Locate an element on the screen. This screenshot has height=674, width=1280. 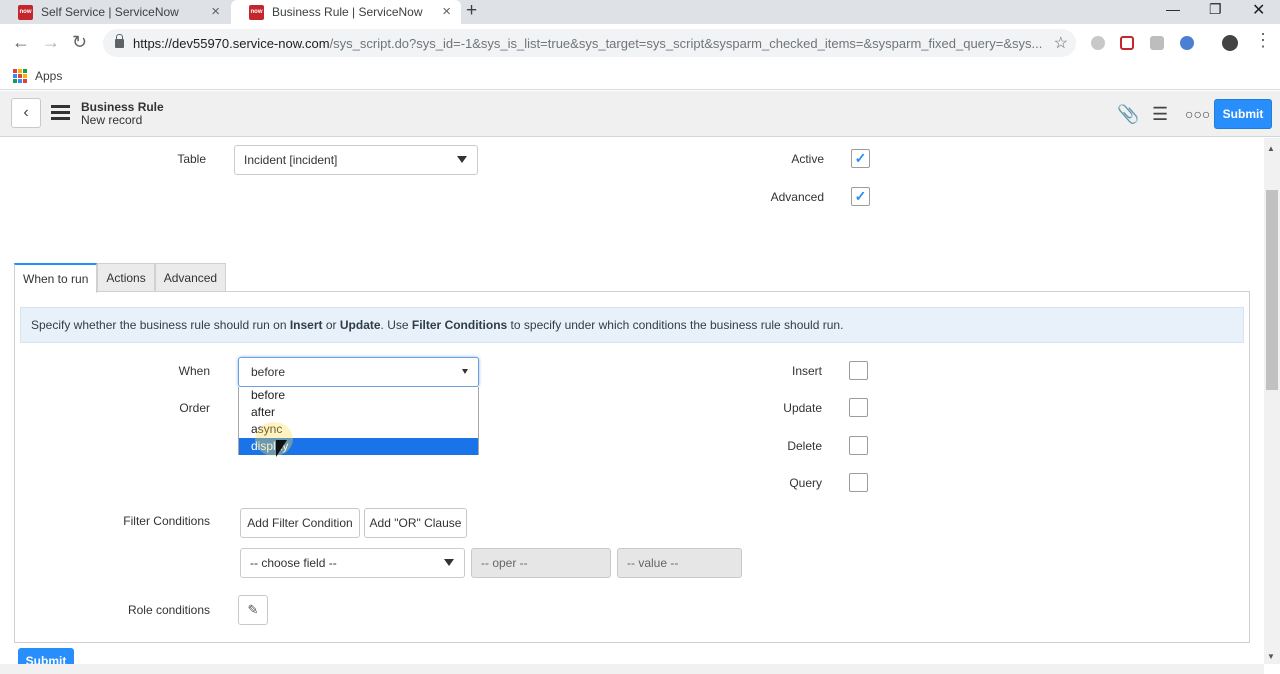
form-section-tabs: When to run Actions Advanced is located at coordinates (120, 278).